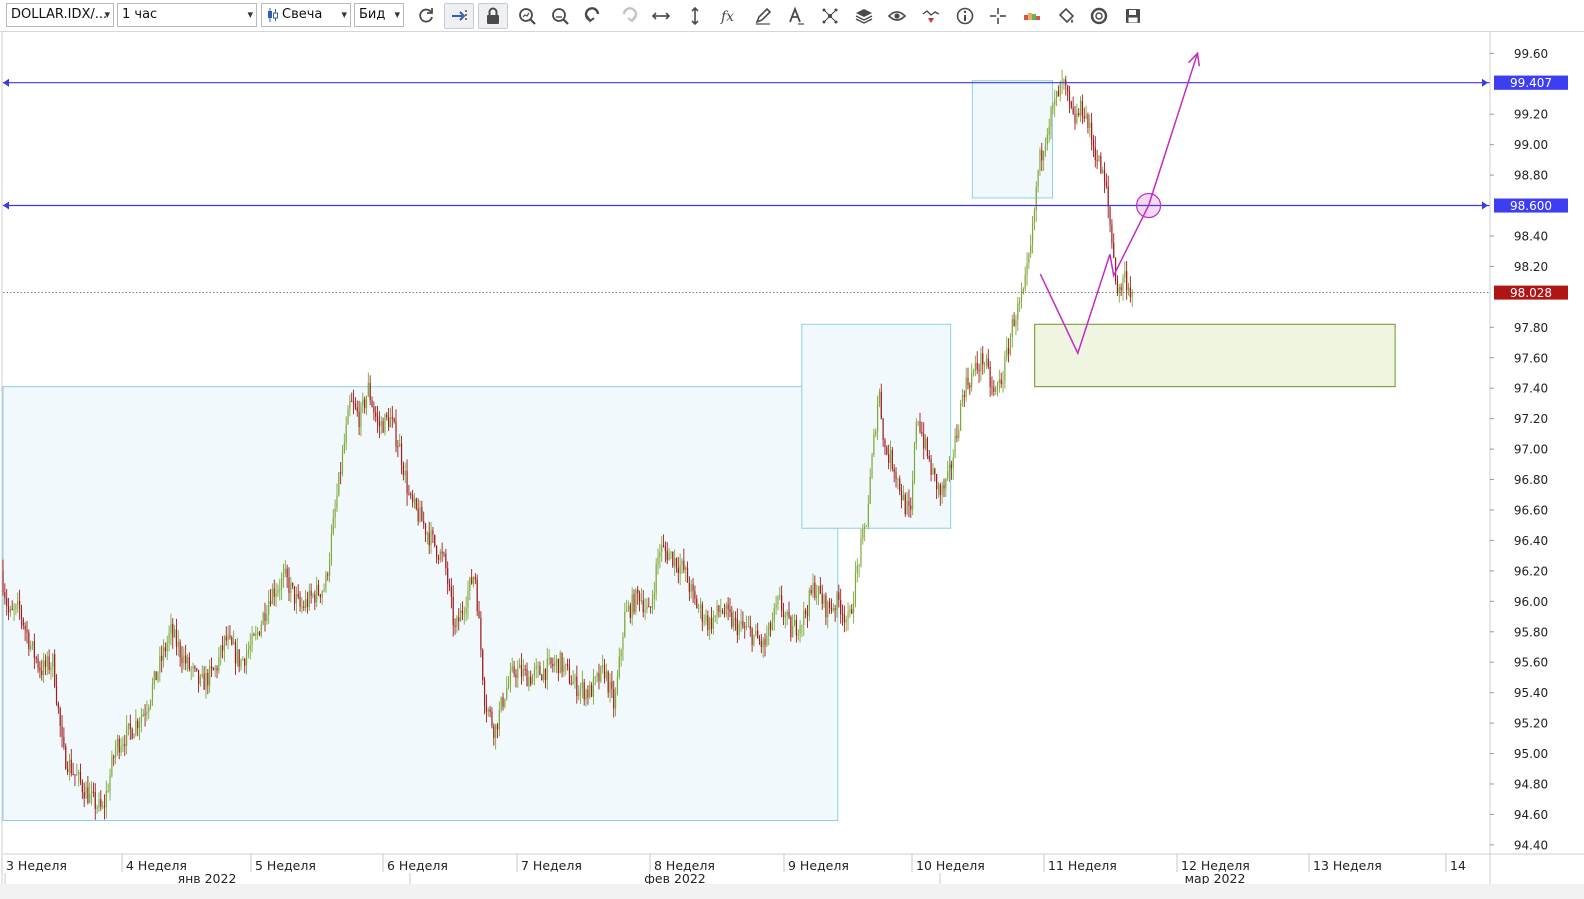 This screenshot has height=899, width=1584. I want to click on save-icon, so click(1133, 16).